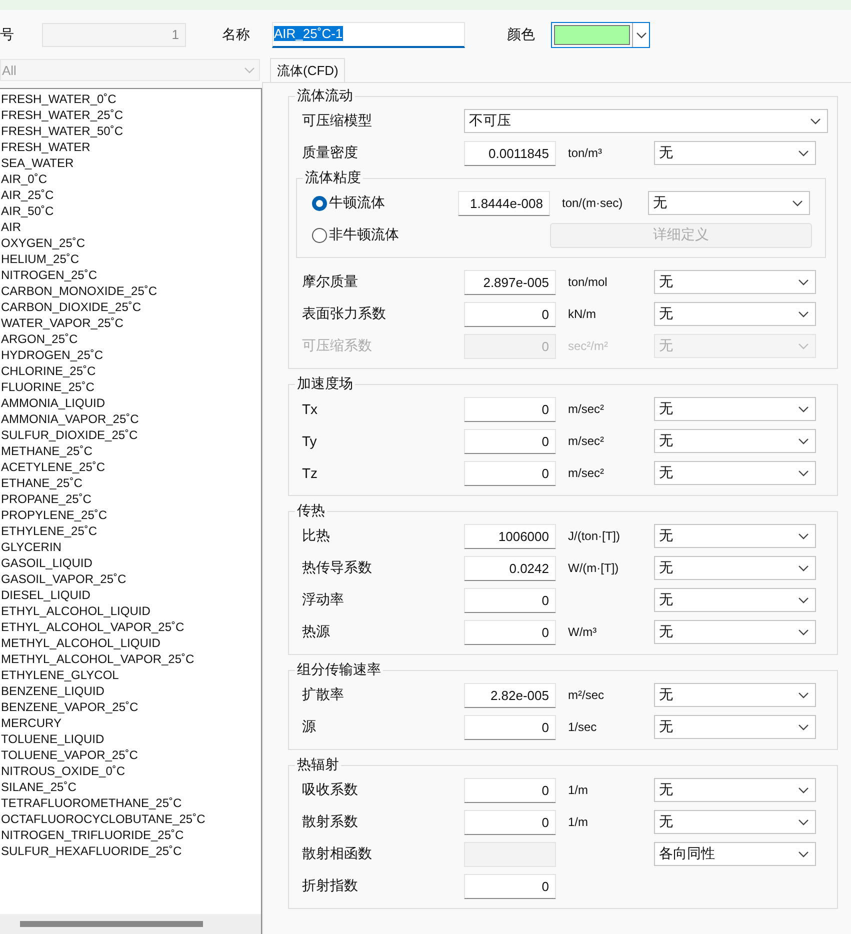  I want to click on field-label: 摩尔质量, so click(330, 282).